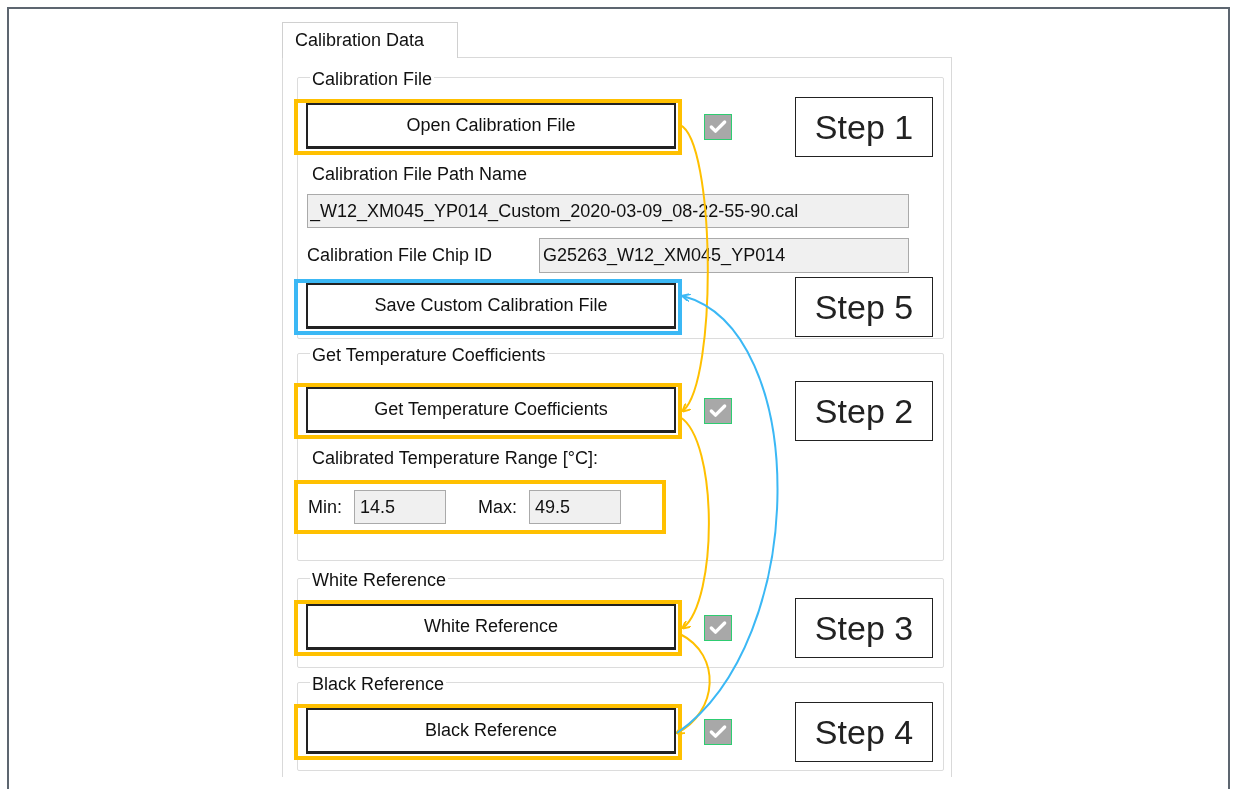  I want to click on field-label: Calibration File Path Name, so click(420, 174).